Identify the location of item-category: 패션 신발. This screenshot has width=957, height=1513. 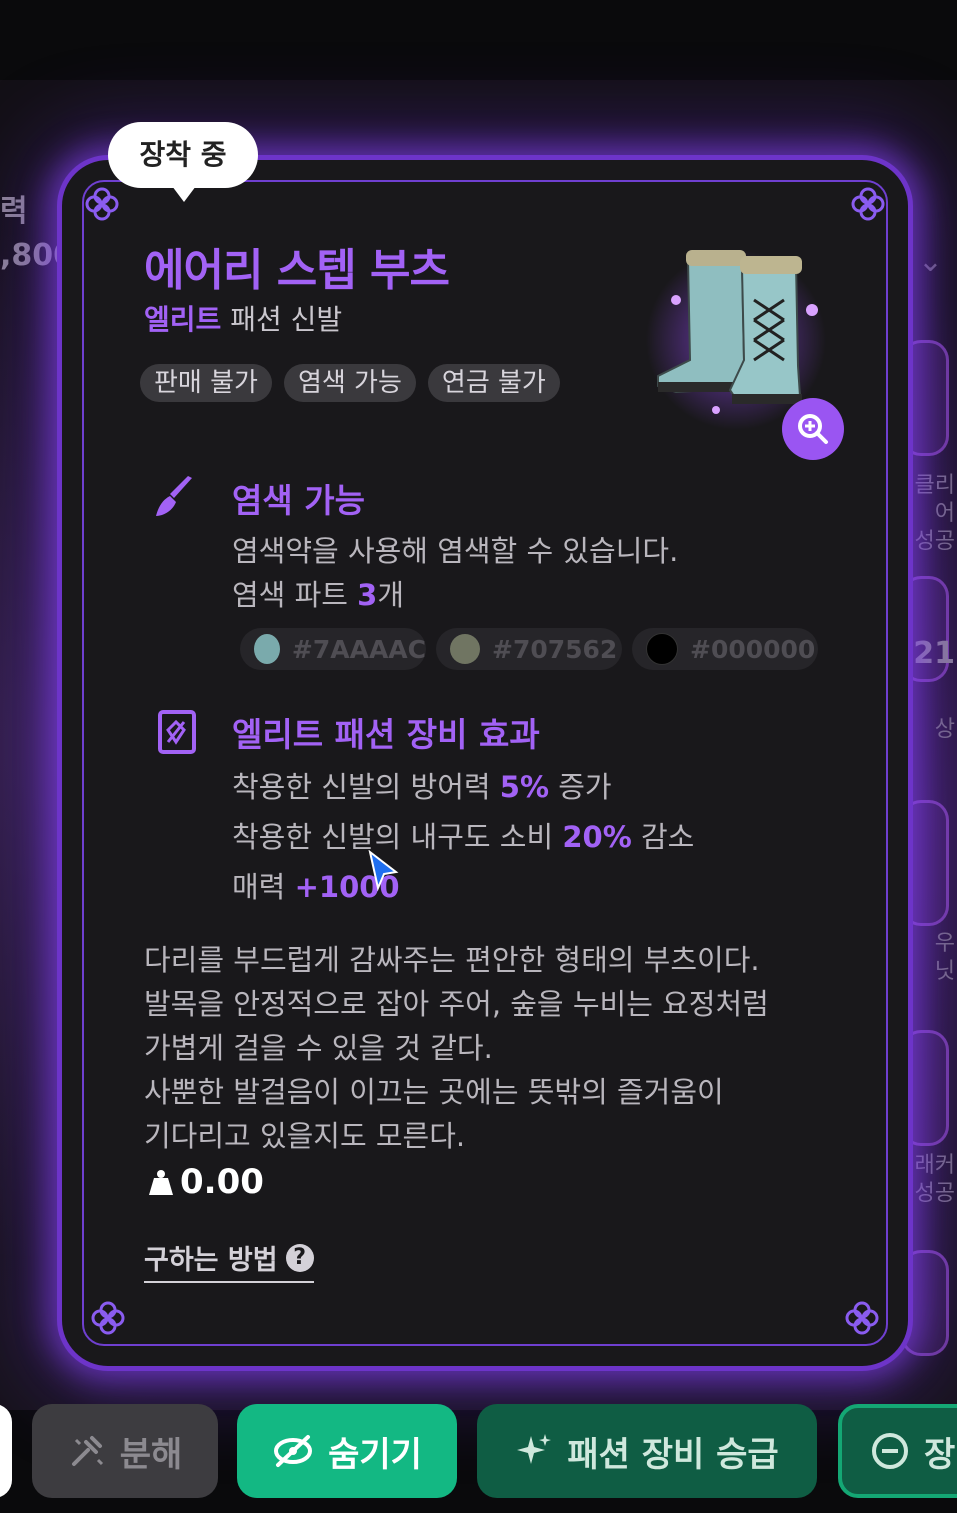
(286, 319).